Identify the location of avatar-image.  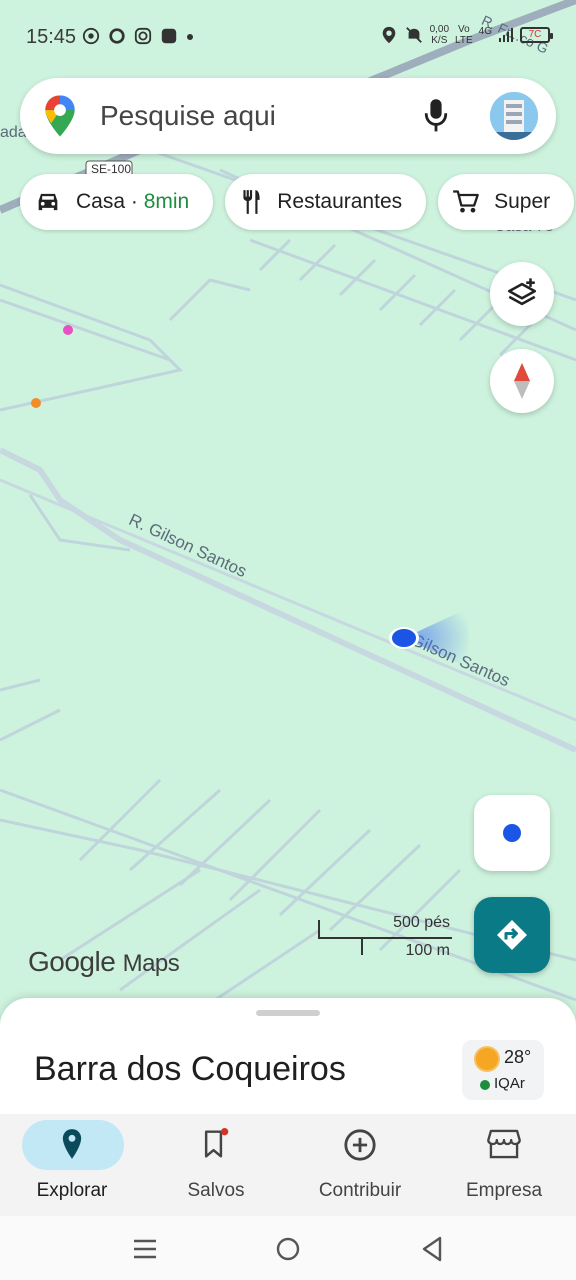
(514, 116).